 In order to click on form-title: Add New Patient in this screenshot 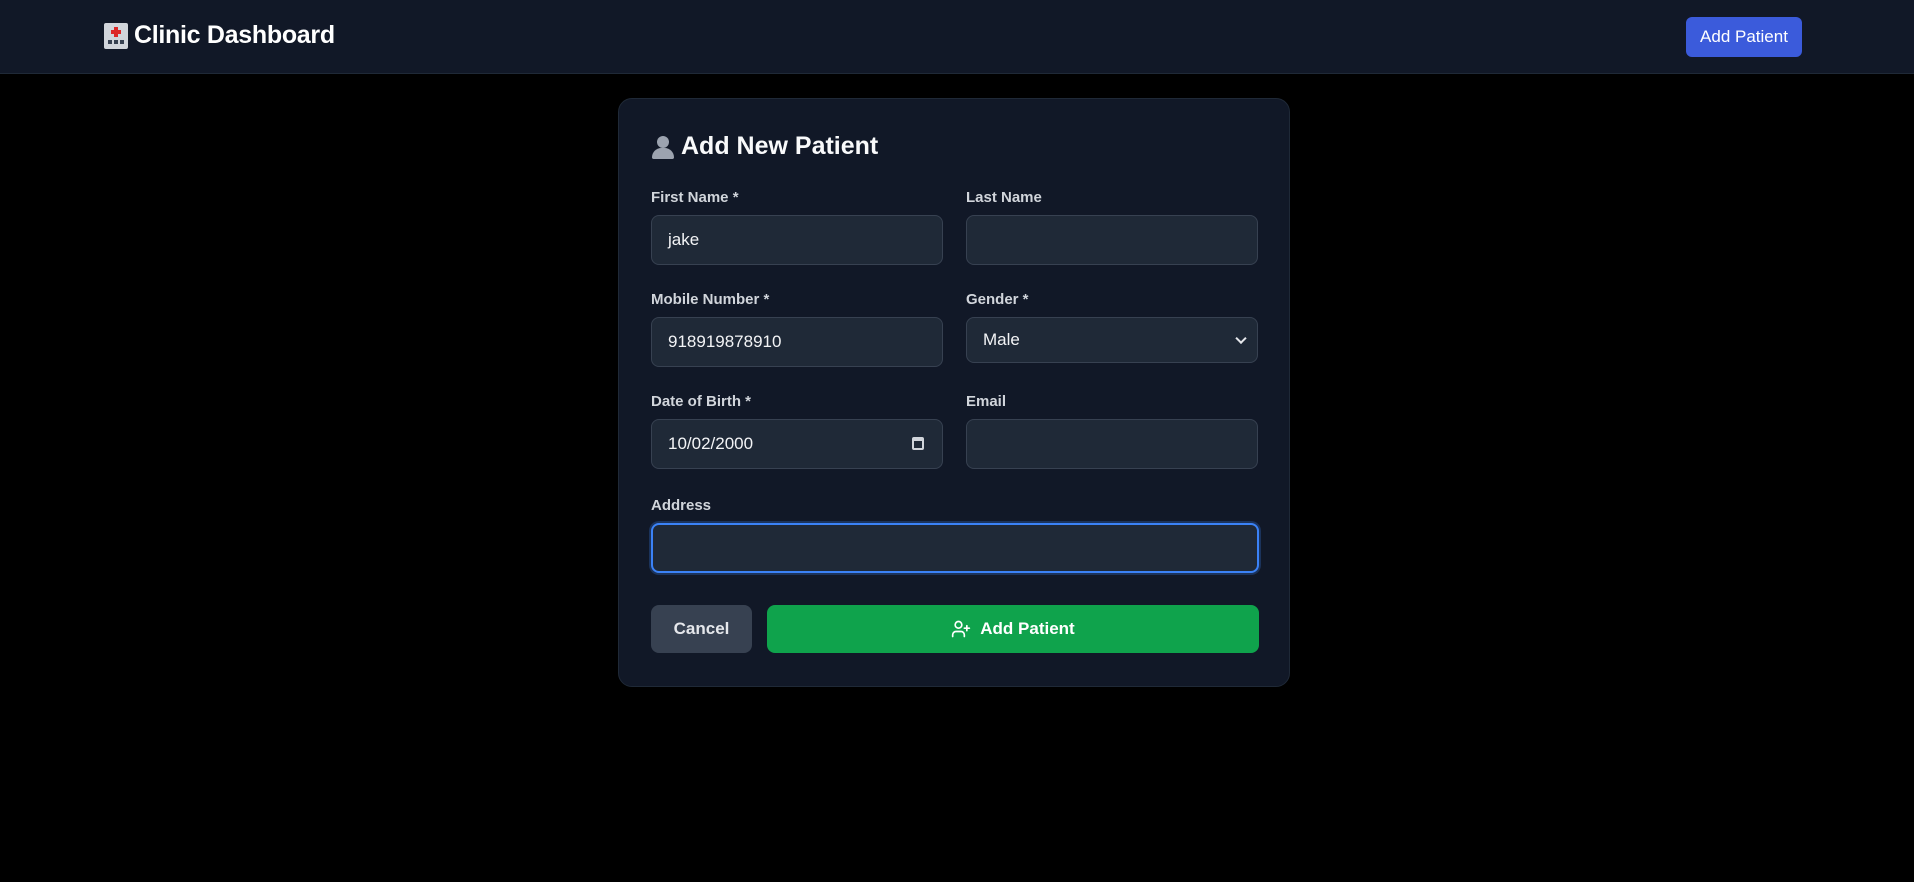, I will do `click(764, 146)`.